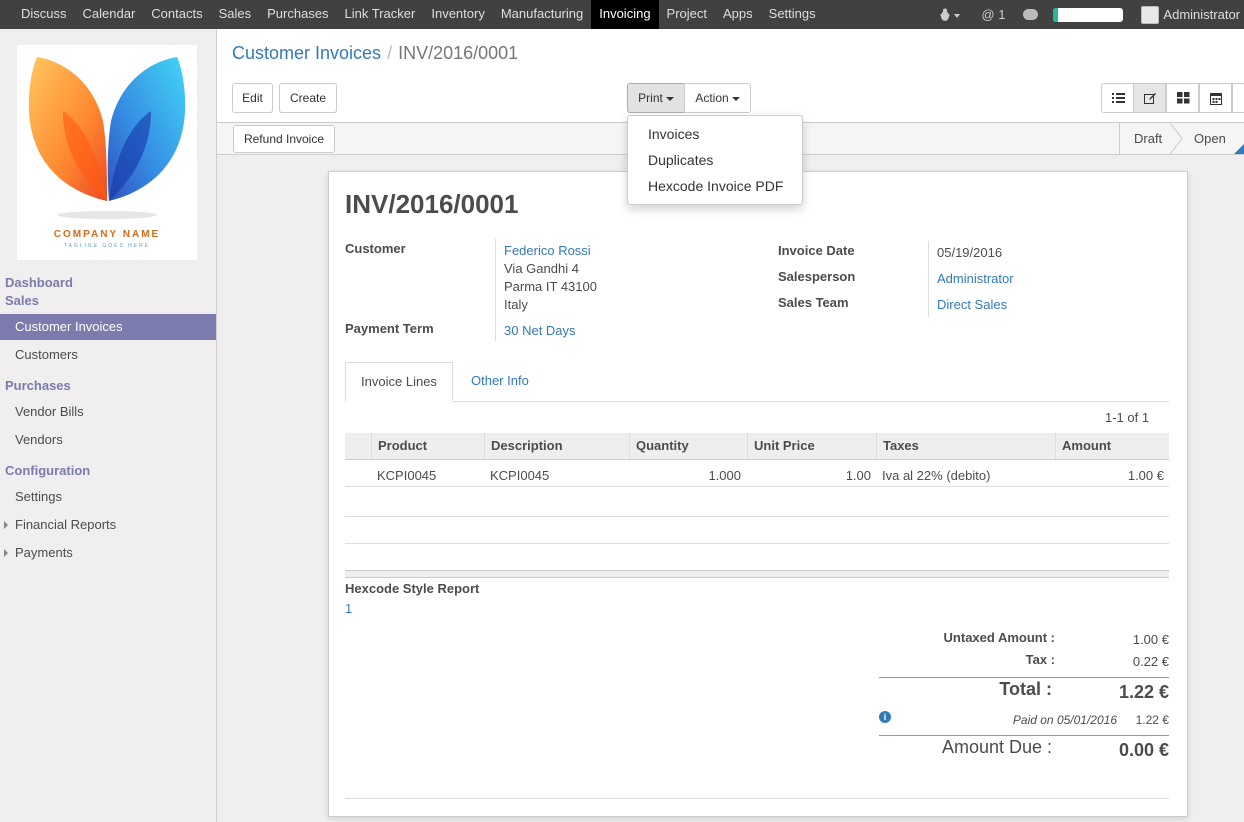 This screenshot has height=822, width=1244. I want to click on menu-project: Project, so click(687, 14).